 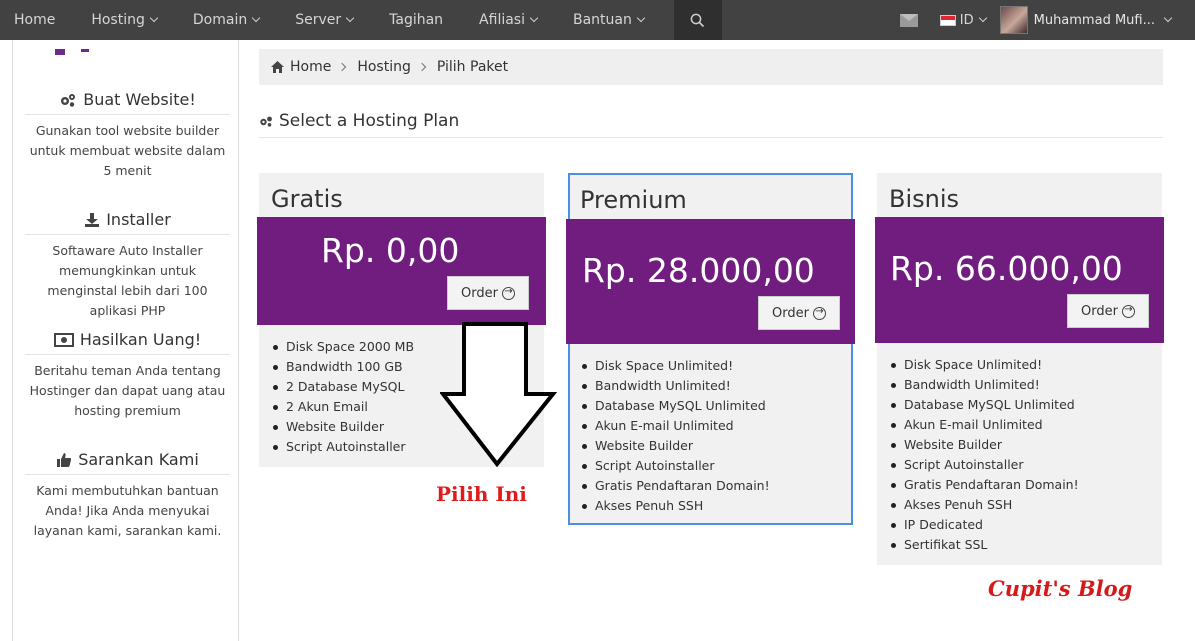 What do you see at coordinates (310, 67) in the screenshot?
I see `breadcrumb-home: Home` at bounding box center [310, 67].